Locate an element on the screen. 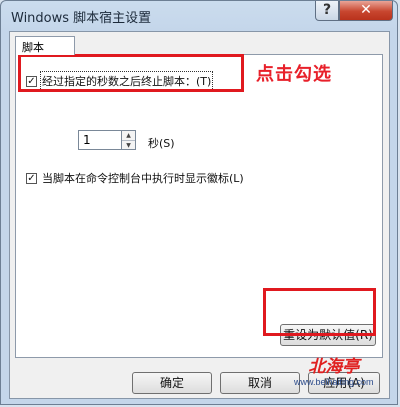 The width and height of the screenshot is (400, 407). watermark-url: www.beihaiting.com is located at coordinates (334, 382).